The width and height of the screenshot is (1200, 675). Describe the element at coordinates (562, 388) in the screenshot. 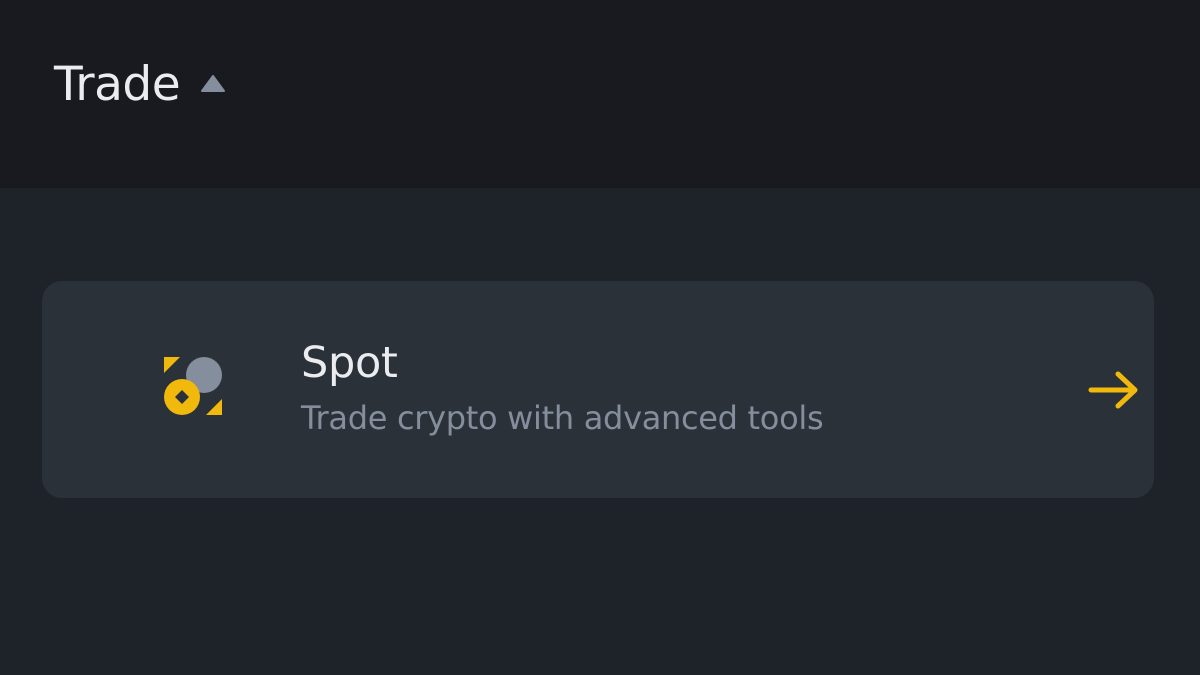

I see `spot-card-text: Spot Trade crypto with advanced tools` at that location.